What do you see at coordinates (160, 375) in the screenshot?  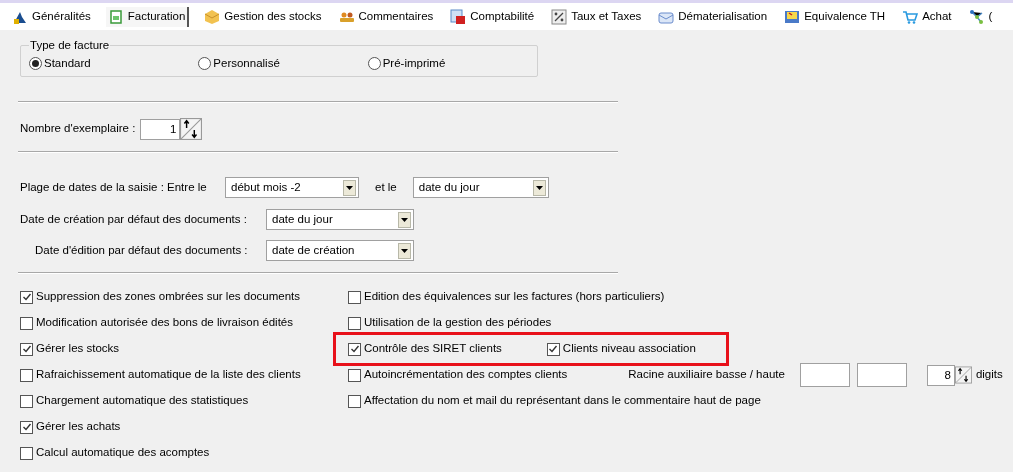 I see `checkbox: Rafraichissement automatique de la liste des clients` at bounding box center [160, 375].